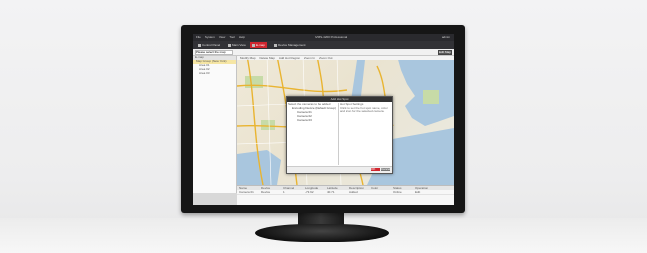 The height and width of the screenshot is (253, 647). What do you see at coordinates (242, 37) in the screenshot?
I see `menu-help: Help` at bounding box center [242, 37].